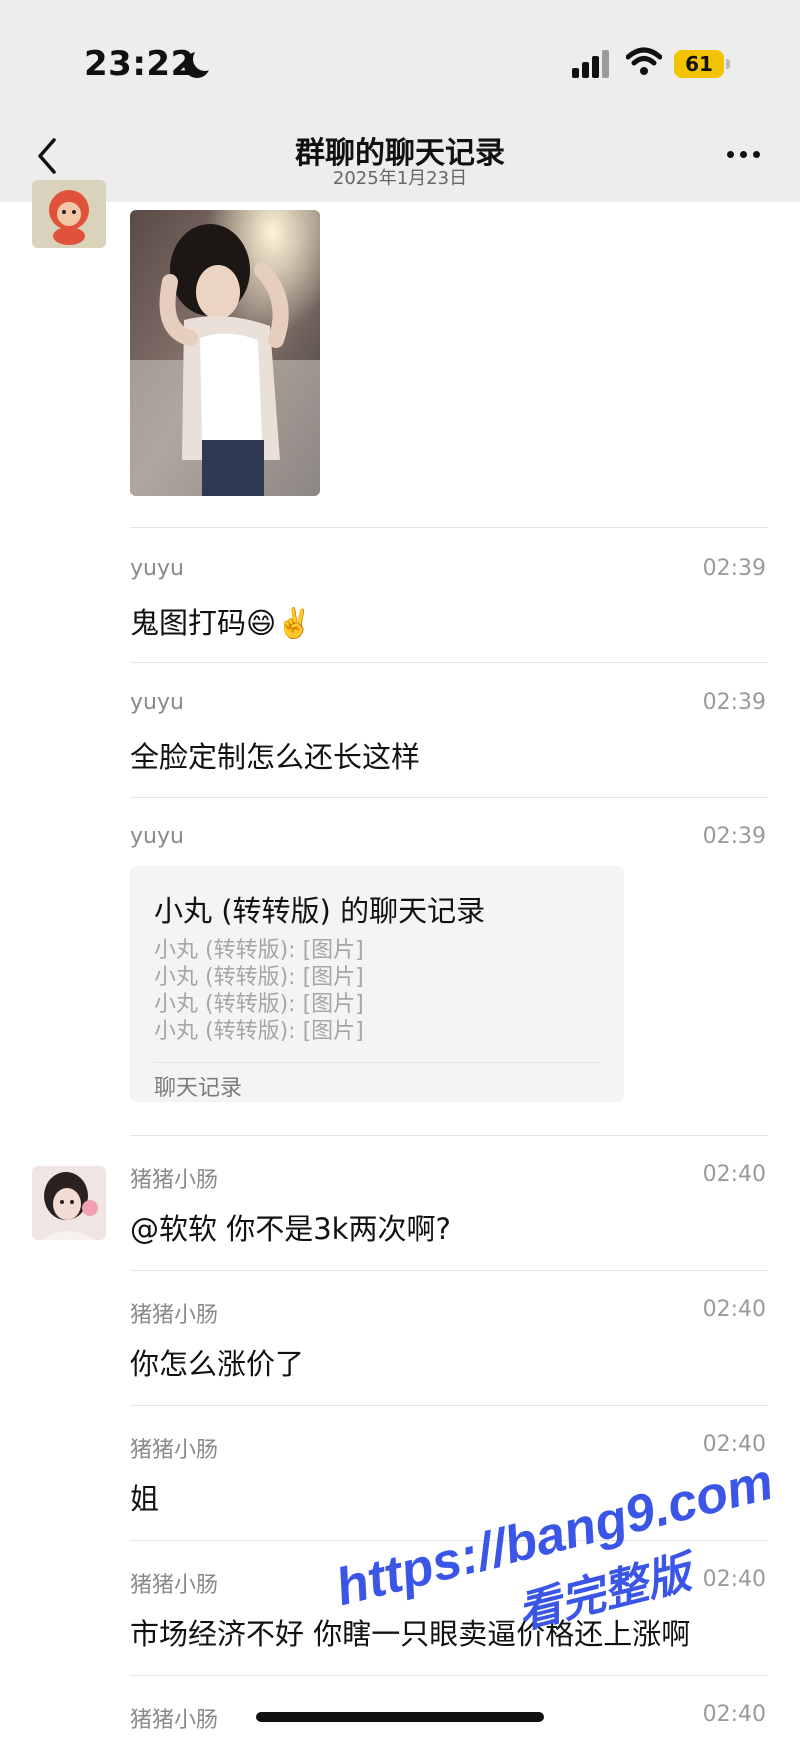 This screenshot has width=800, height=1741. Describe the element at coordinates (699, 64) in the screenshot. I see `battery-level: 61` at that location.